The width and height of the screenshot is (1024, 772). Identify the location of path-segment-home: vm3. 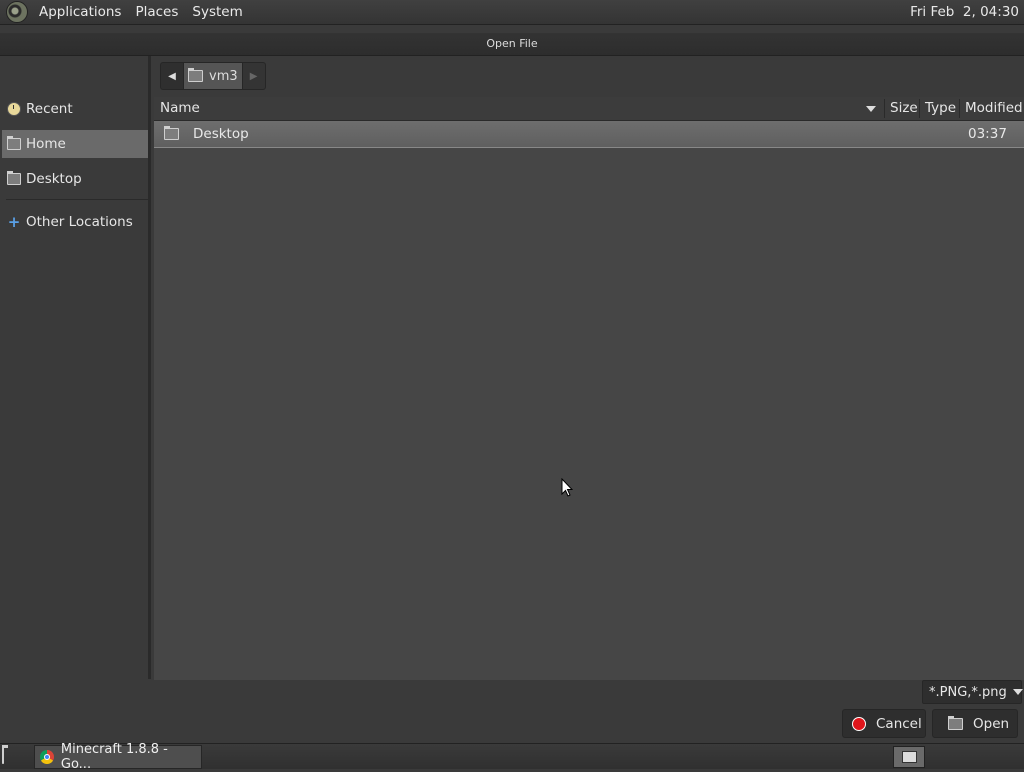
(213, 76).